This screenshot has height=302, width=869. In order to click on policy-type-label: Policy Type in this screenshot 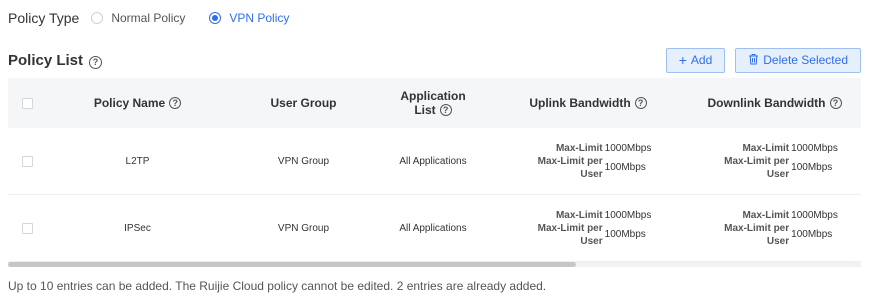, I will do `click(44, 18)`.